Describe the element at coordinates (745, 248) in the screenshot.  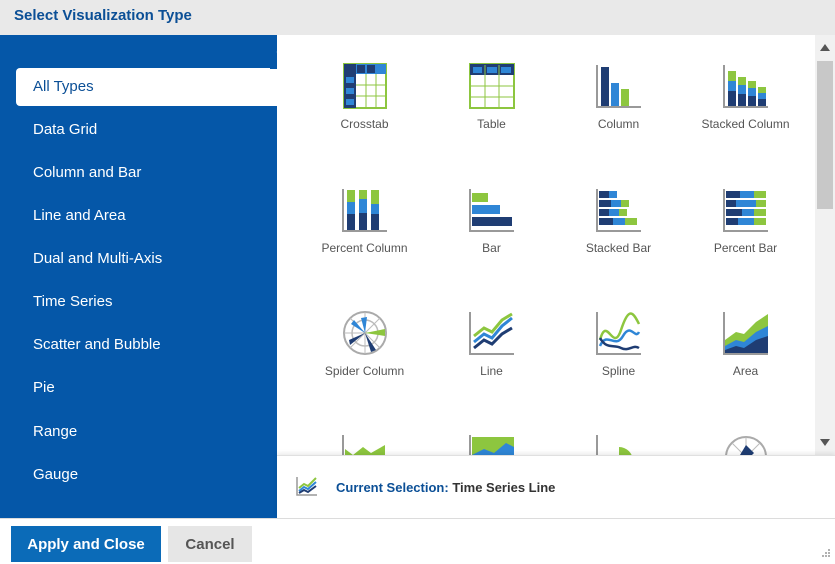
I see `tile-label: Percent Bar` at that location.